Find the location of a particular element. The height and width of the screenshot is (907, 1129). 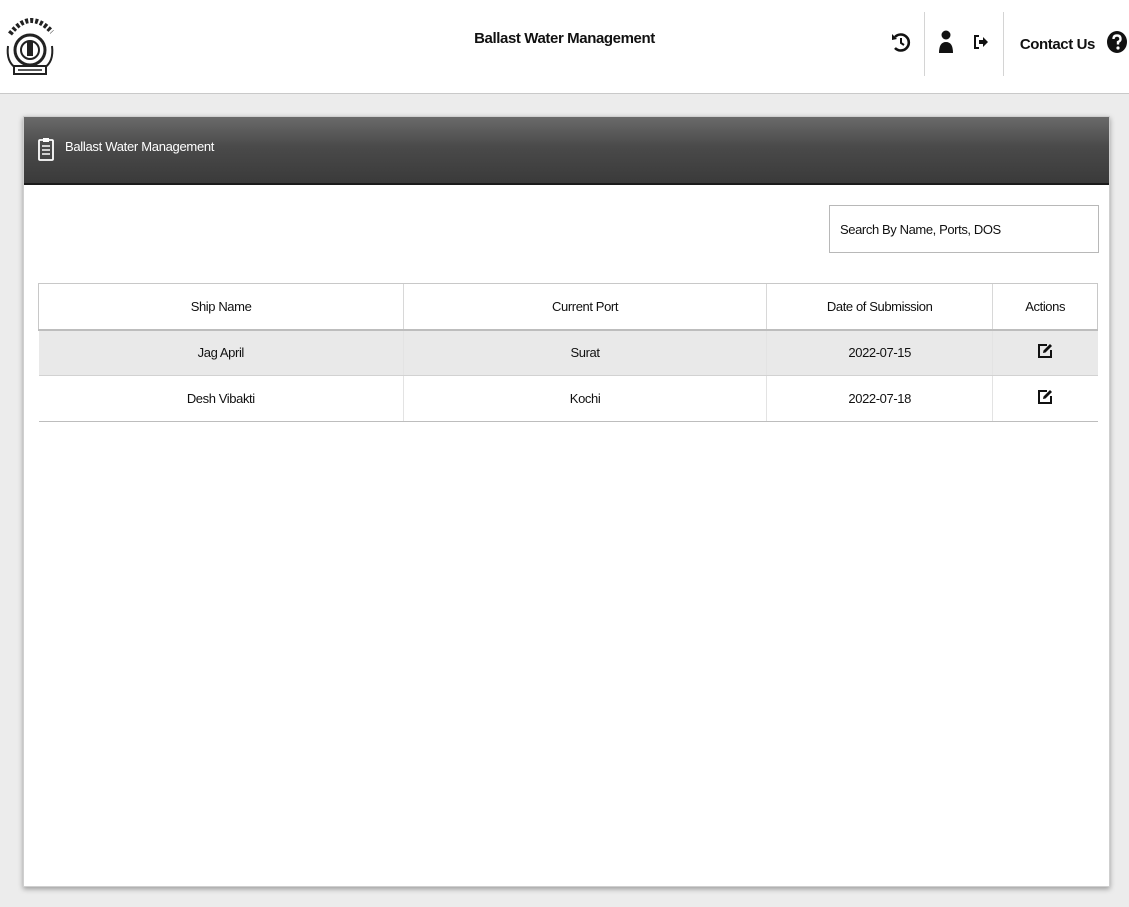

cell-current-port: Surat is located at coordinates (585, 352).